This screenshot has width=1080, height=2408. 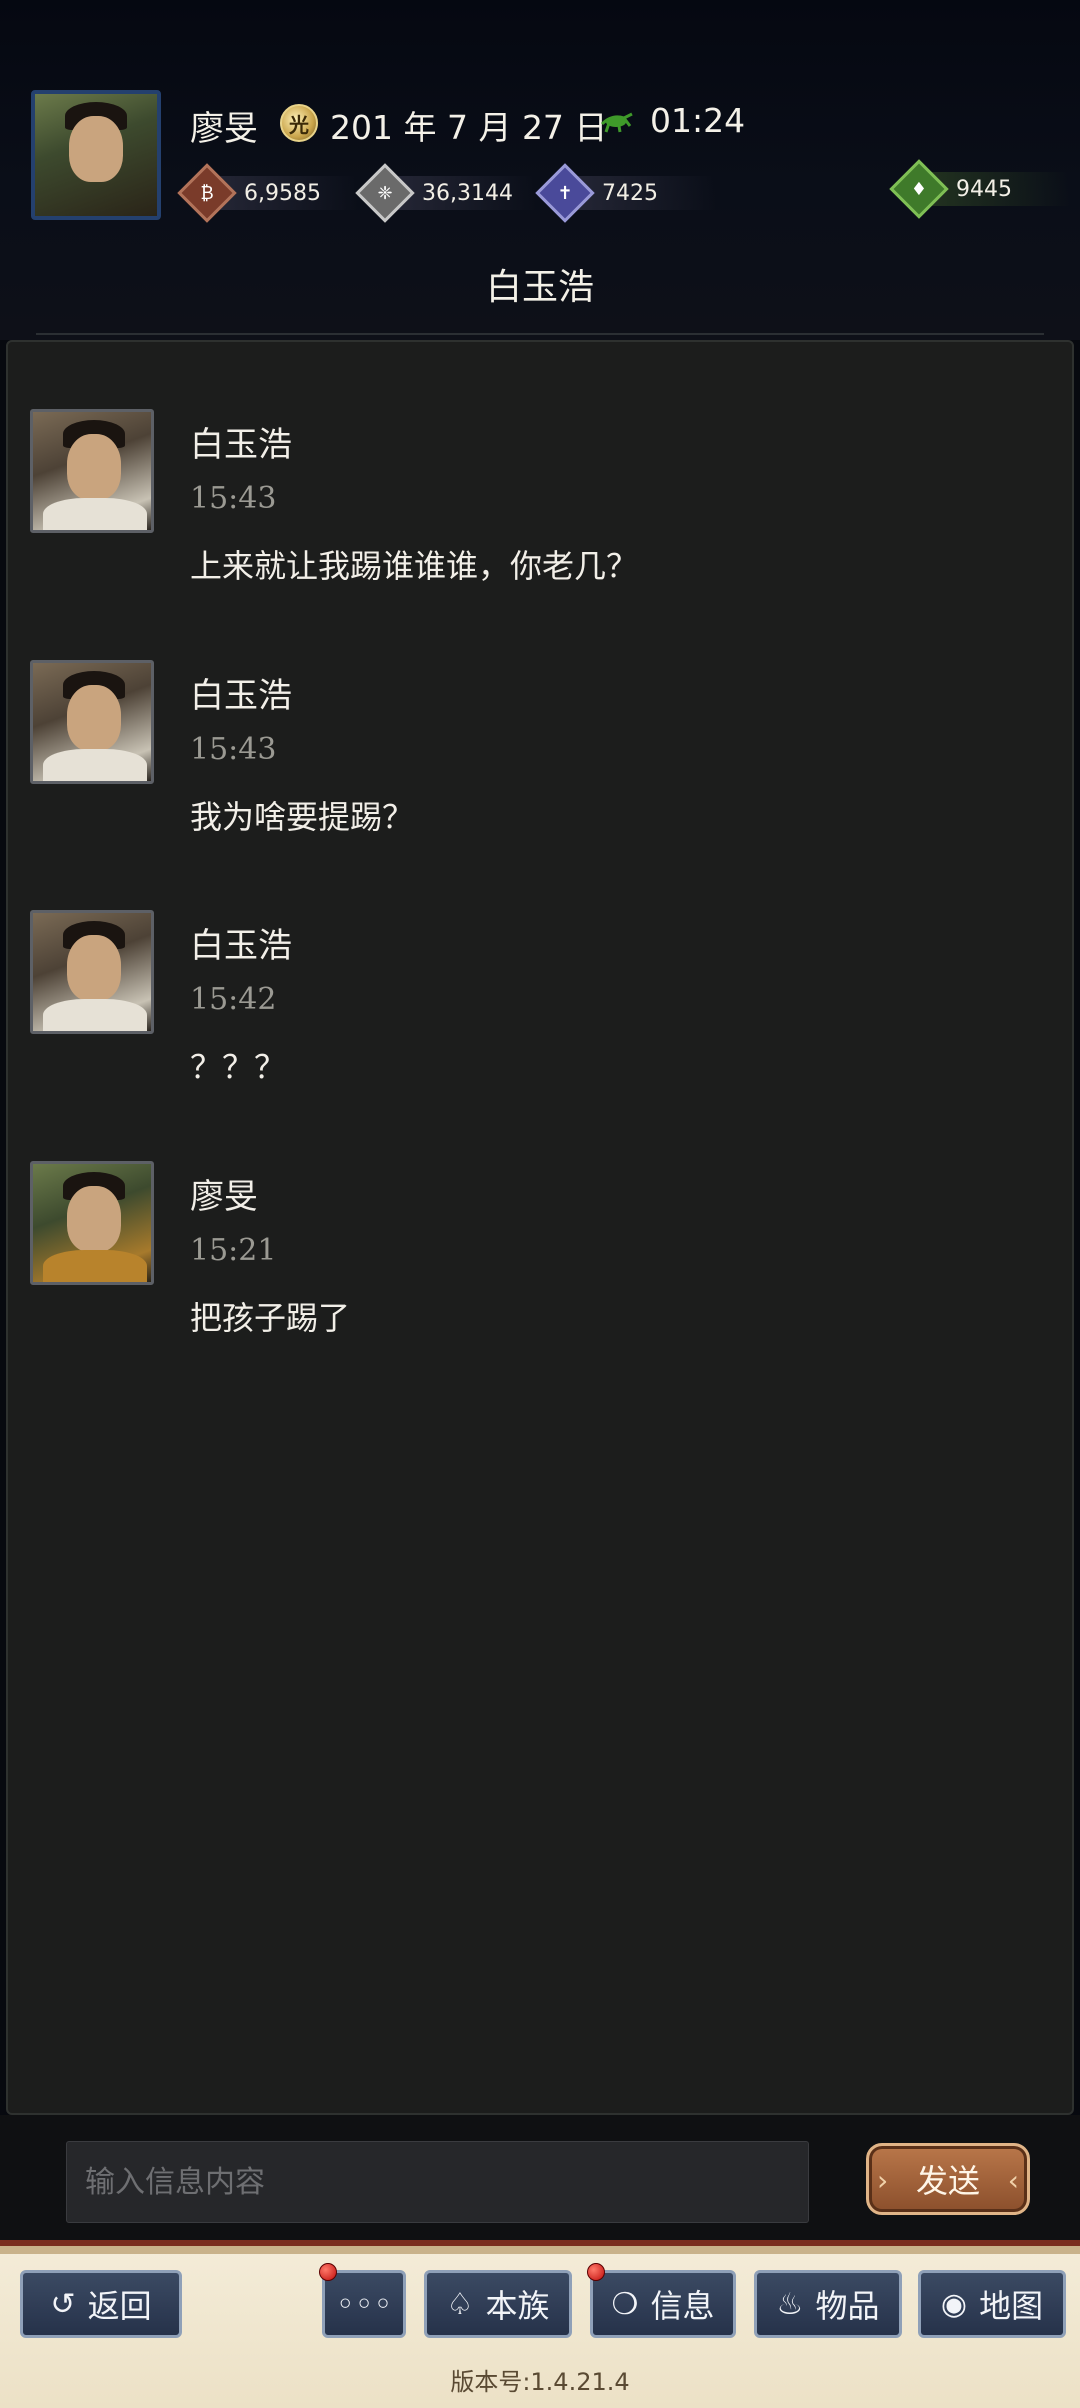 I want to click on portrait-face, so click(x=96, y=149).